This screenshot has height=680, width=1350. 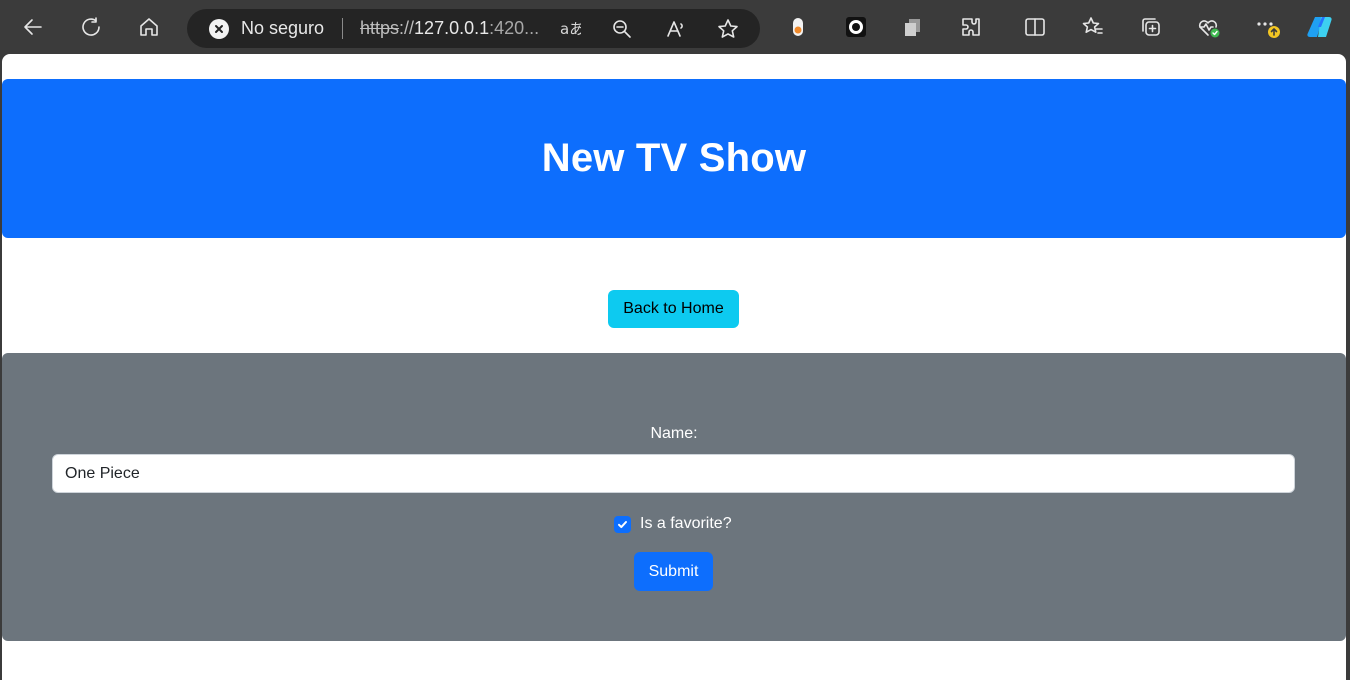 I want to click on name-input, so click(x=673, y=473).